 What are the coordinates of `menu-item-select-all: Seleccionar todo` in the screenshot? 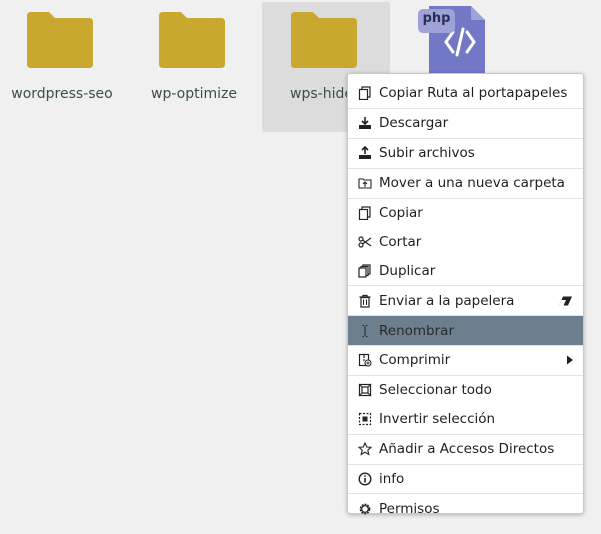 It's located at (465, 389).